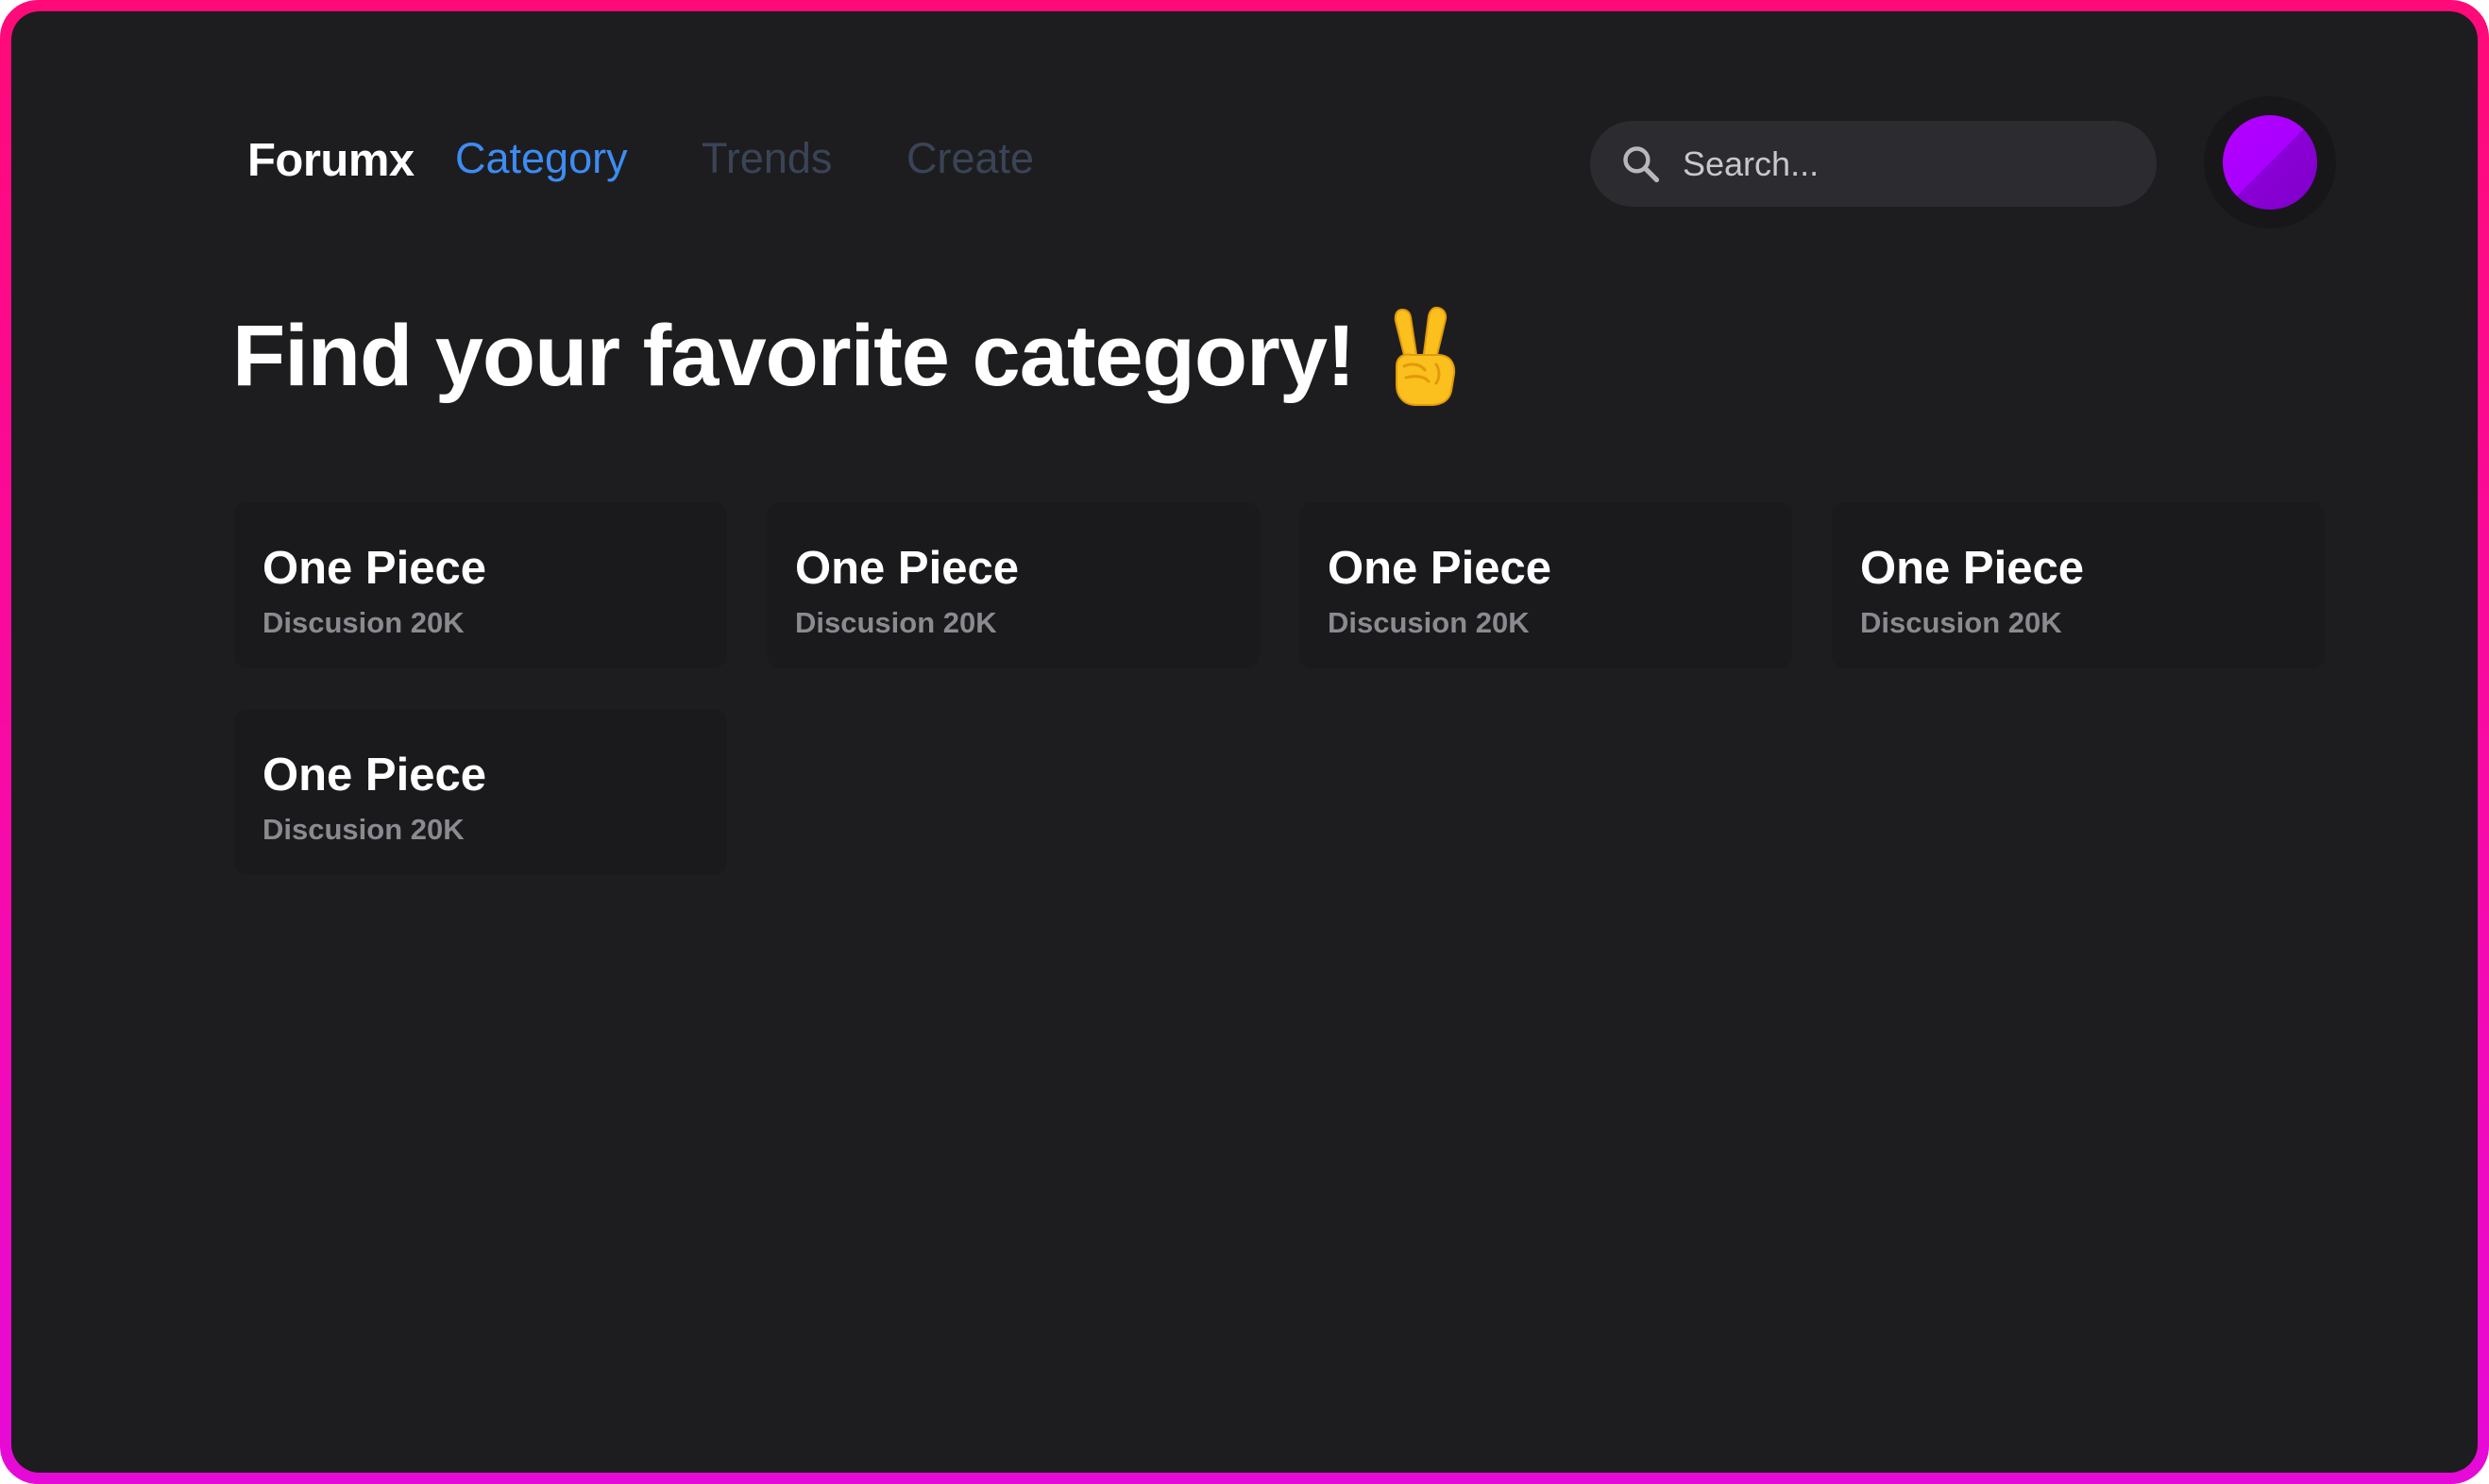  What do you see at coordinates (970, 158) in the screenshot?
I see `nav-link-create: Create` at bounding box center [970, 158].